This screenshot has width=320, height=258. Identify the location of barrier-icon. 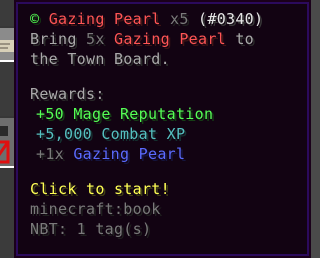
(5, 145).